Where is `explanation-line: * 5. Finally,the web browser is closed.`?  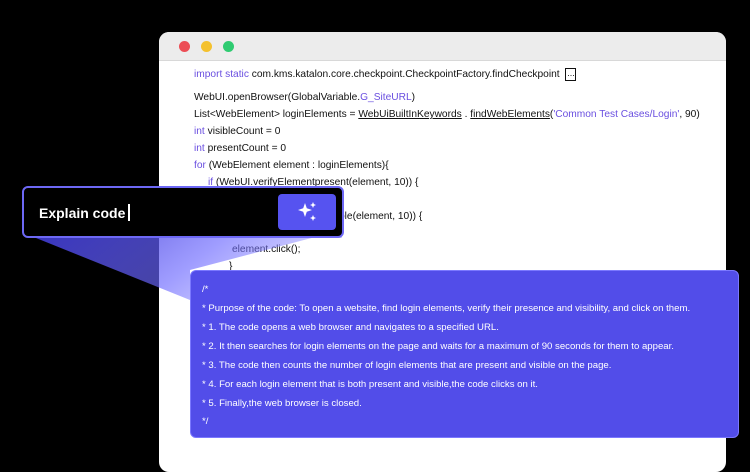 explanation-line: * 5. Finally,the web browser is closed. is located at coordinates (282, 403).